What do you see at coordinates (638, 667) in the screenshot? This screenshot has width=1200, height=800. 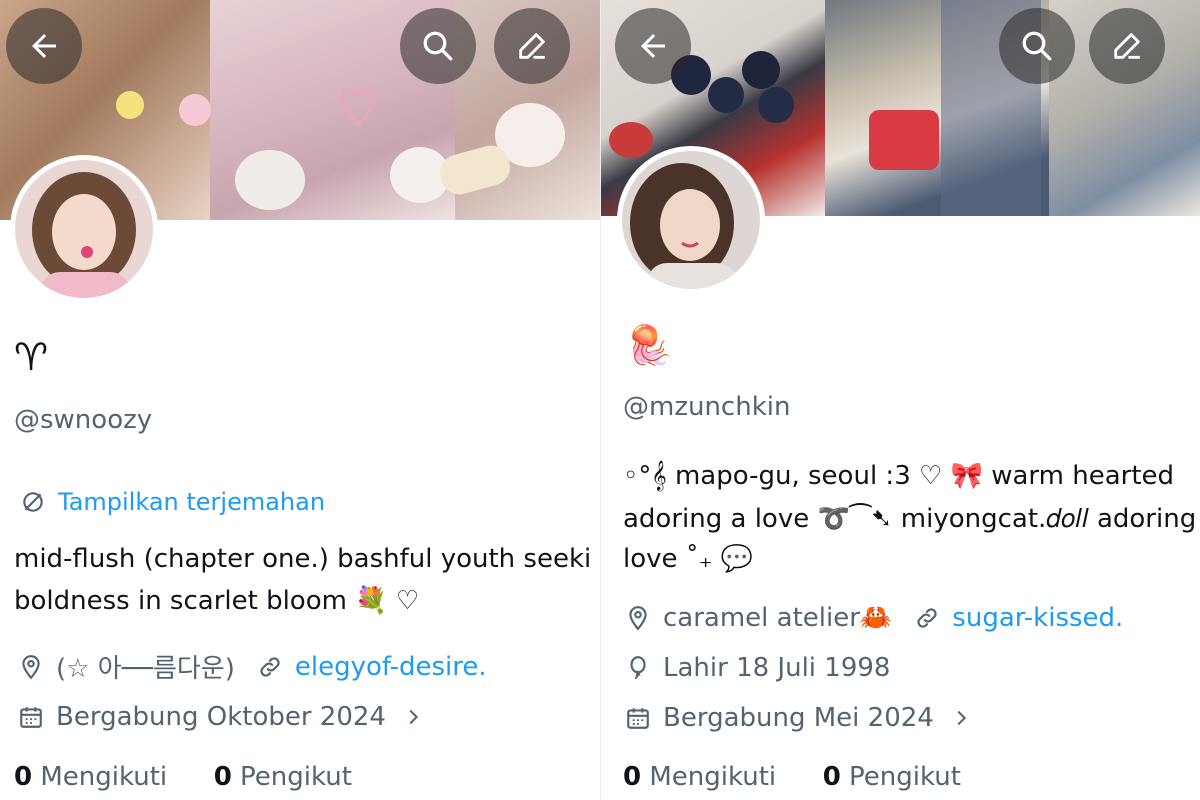 I see `balloon-icon` at bounding box center [638, 667].